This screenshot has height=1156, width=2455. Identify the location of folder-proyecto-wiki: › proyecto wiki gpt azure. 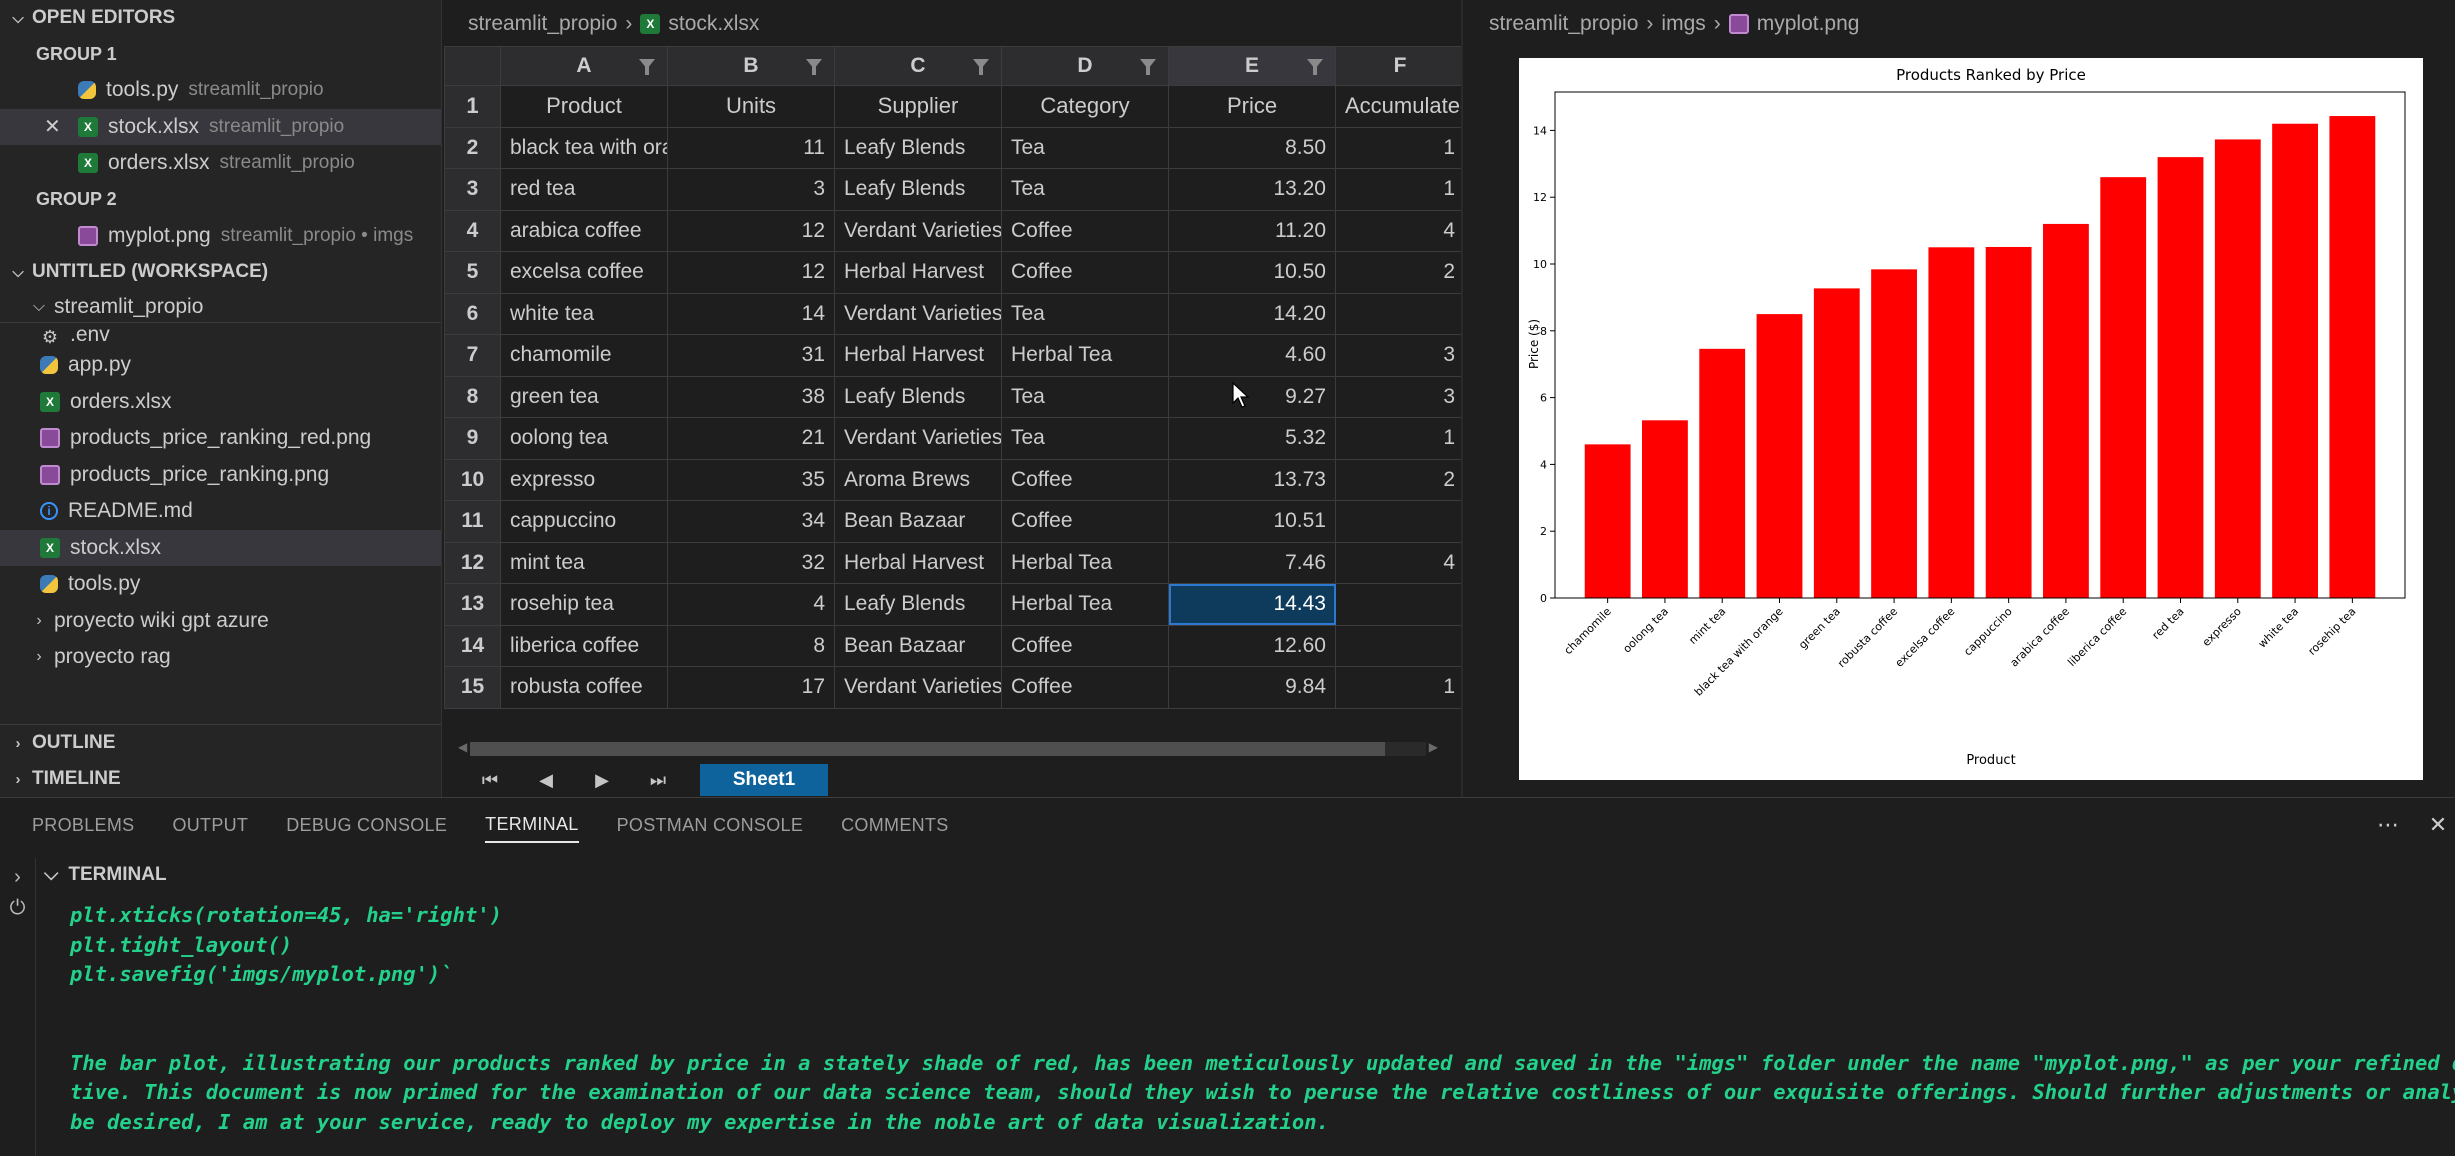
(220, 621).